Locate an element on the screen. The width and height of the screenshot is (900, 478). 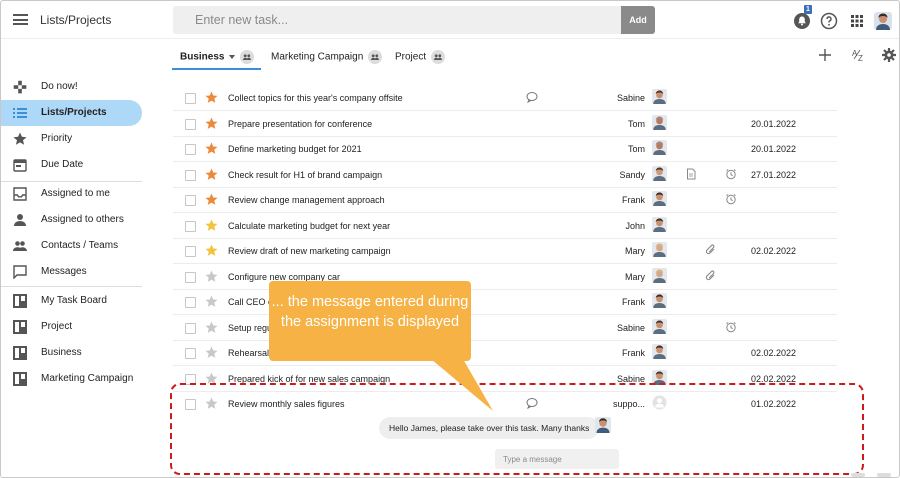
sidebar-item-due-date: Due Date is located at coordinates (71, 165).